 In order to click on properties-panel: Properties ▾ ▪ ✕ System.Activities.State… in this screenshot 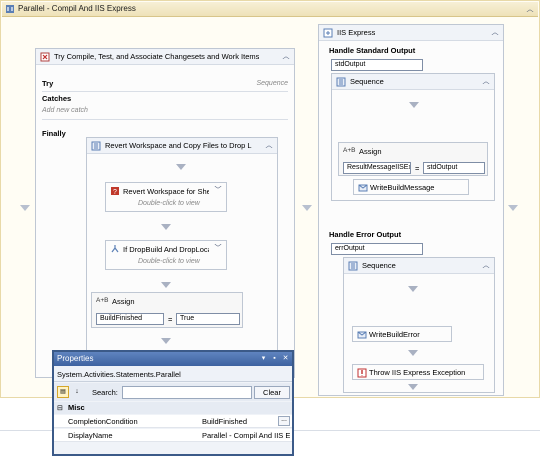, I will do `click(173, 403)`.